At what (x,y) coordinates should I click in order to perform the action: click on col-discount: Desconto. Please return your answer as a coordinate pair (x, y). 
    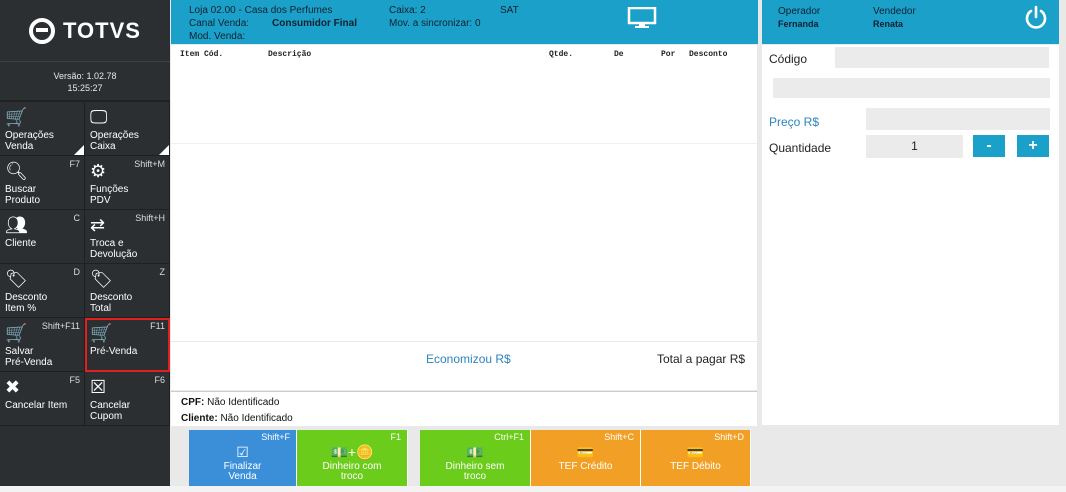
    Looking at the image, I should click on (708, 54).